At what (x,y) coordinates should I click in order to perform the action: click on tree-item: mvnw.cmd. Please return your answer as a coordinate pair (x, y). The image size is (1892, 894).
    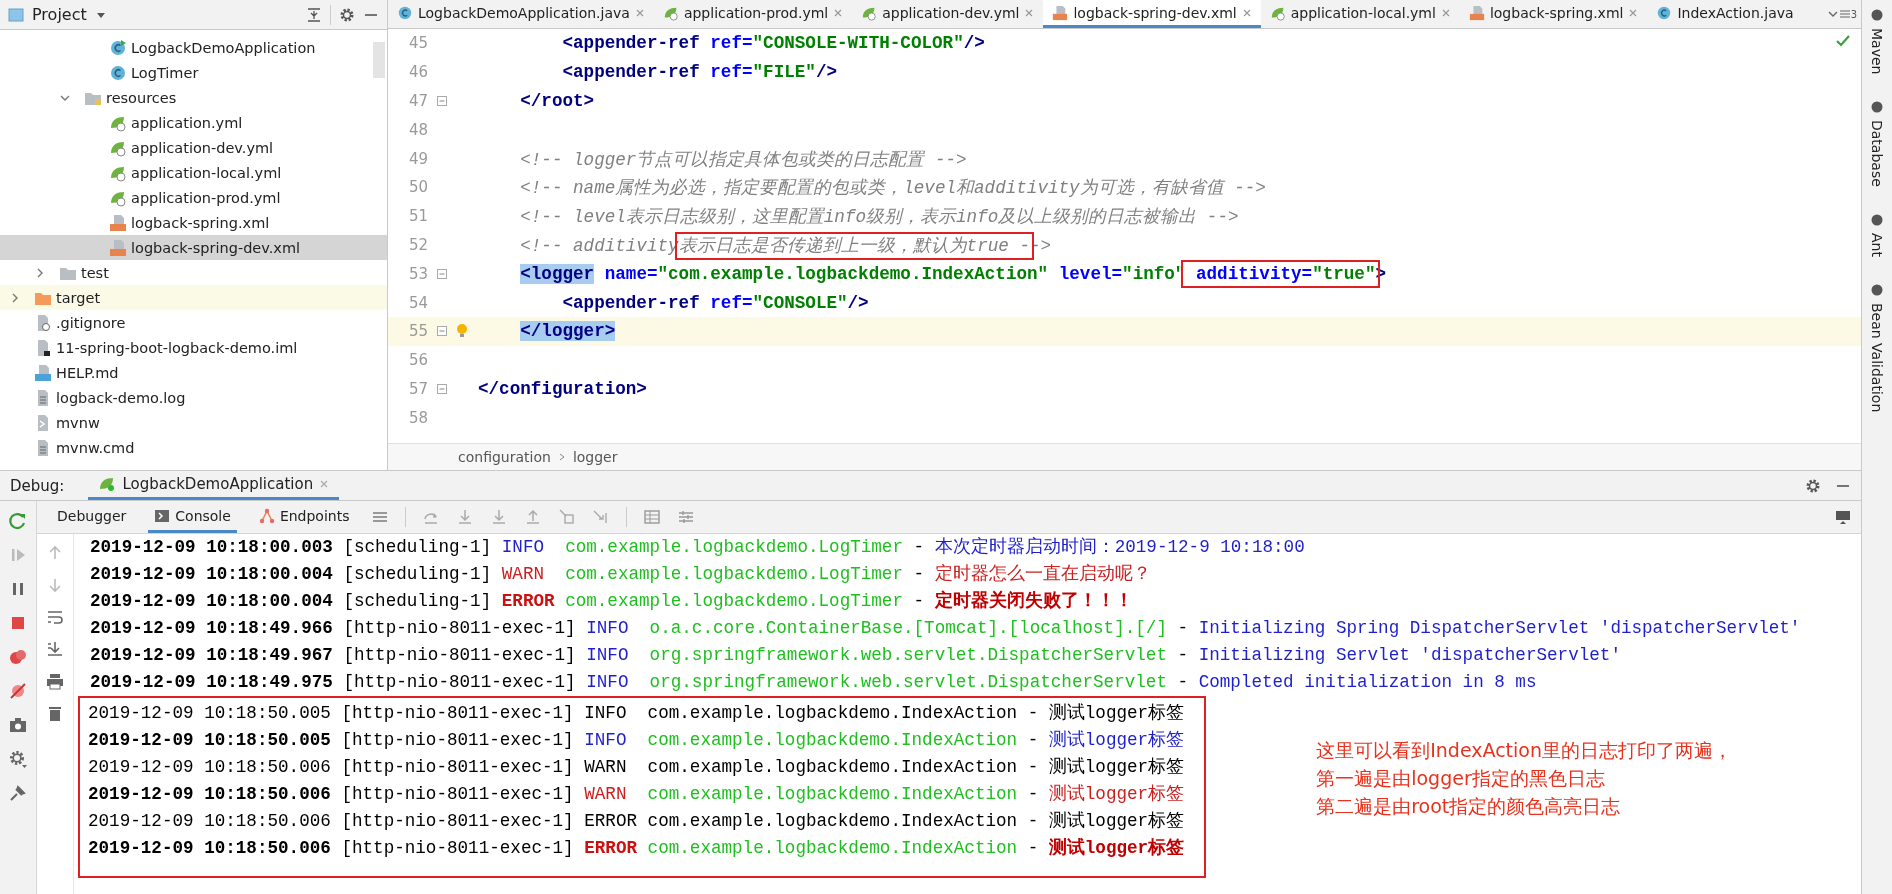
    Looking at the image, I should click on (193, 447).